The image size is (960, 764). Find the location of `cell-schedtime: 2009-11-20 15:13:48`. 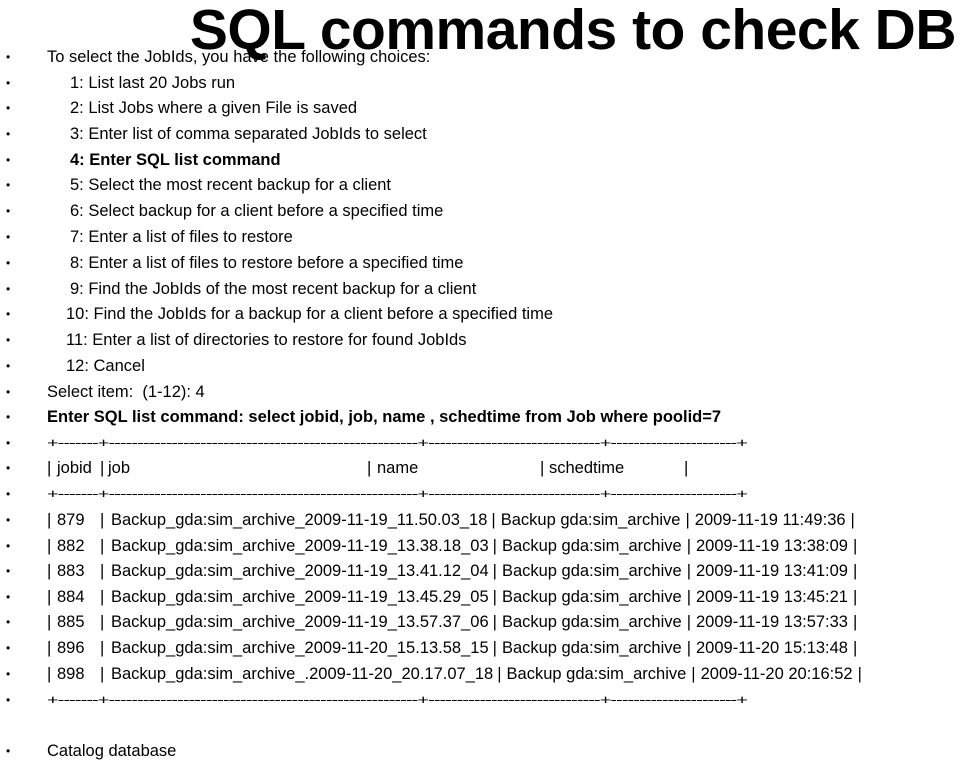

cell-schedtime: 2009-11-20 15:13:48 is located at coordinates (772, 648).